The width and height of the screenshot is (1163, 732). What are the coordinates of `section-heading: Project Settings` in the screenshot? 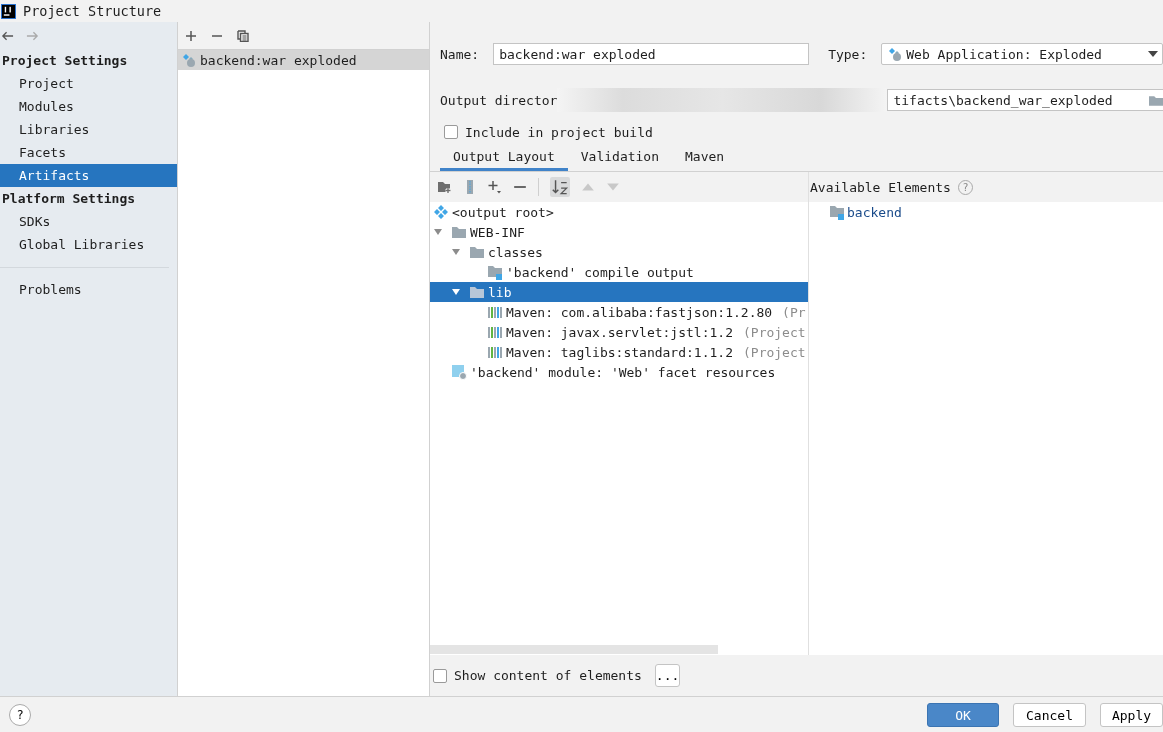 It's located at (65, 61).